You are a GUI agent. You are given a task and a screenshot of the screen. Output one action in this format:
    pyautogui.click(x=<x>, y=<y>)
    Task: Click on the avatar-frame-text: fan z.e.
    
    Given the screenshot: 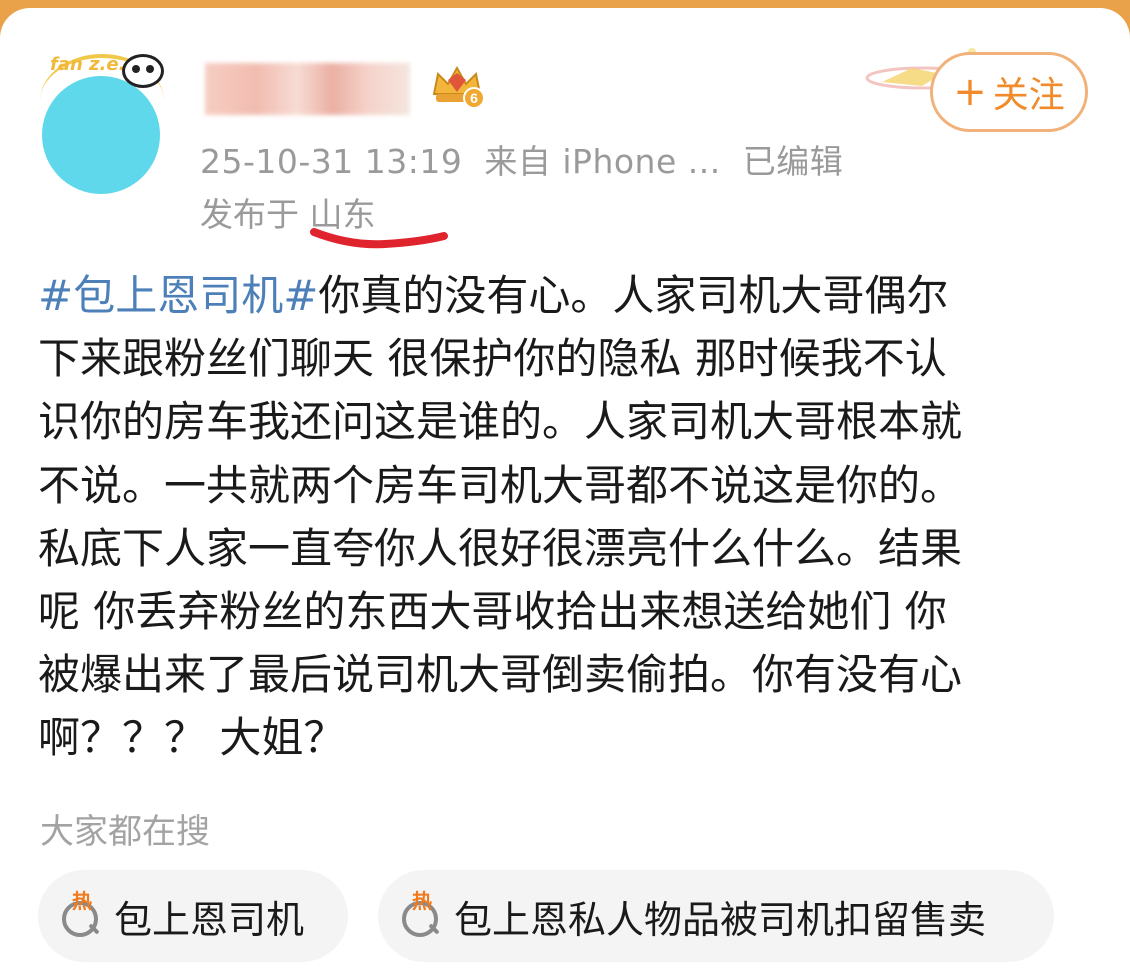 What is the action you would take?
    pyautogui.click(x=88, y=64)
    